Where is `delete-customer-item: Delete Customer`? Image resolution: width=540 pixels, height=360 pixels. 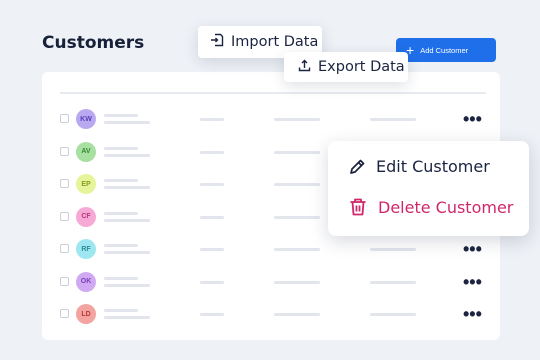
delete-customer-item: Delete Customer is located at coordinates (430, 207).